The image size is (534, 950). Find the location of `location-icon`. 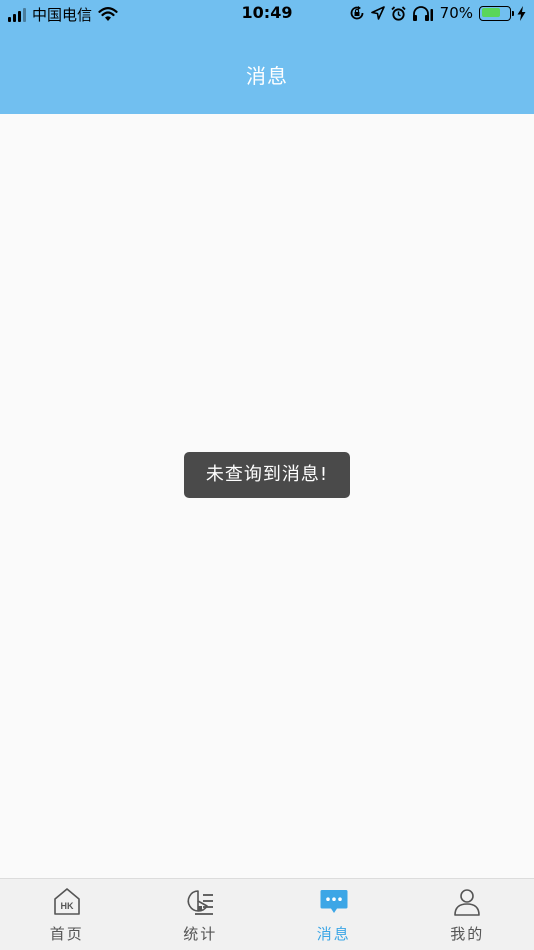

location-icon is located at coordinates (377, 13).